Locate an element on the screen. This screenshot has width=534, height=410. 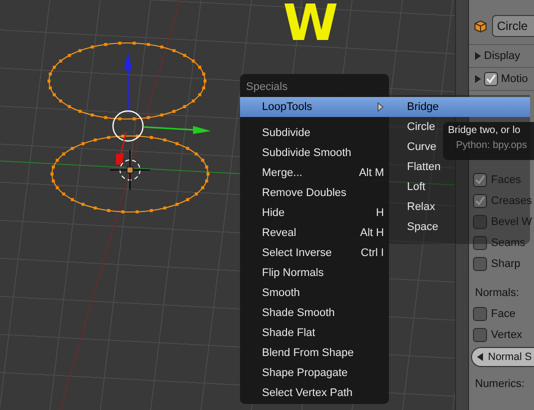
menu-title: Specials is located at coordinates (267, 87).